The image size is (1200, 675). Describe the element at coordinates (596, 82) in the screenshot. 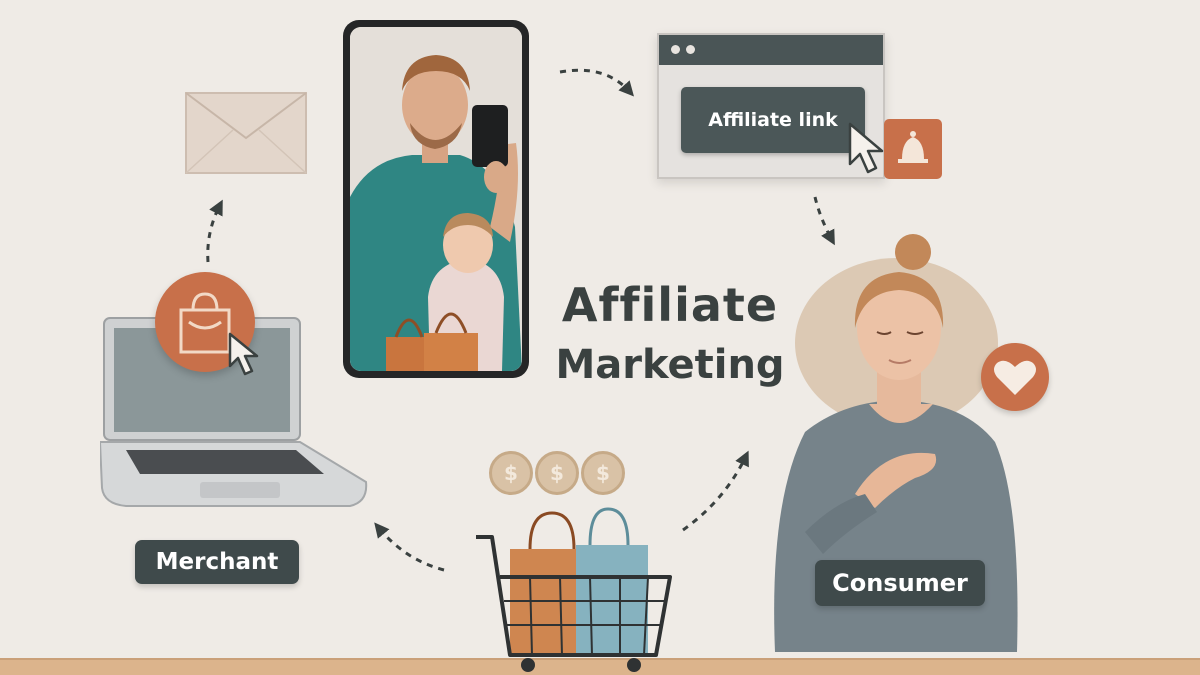

I see `arrow-phone-to-link` at that location.